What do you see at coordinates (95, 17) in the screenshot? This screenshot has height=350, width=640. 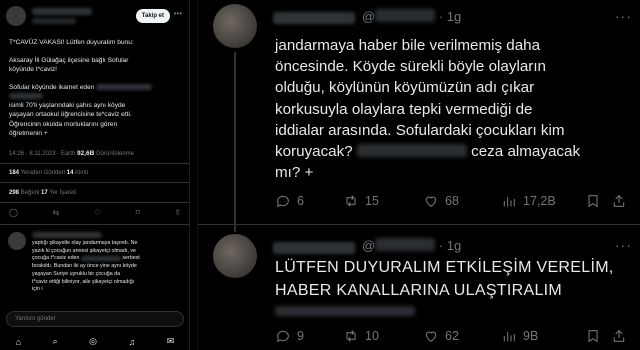 I see `post-header: Takip et •••` at bounding box center [95, 17].